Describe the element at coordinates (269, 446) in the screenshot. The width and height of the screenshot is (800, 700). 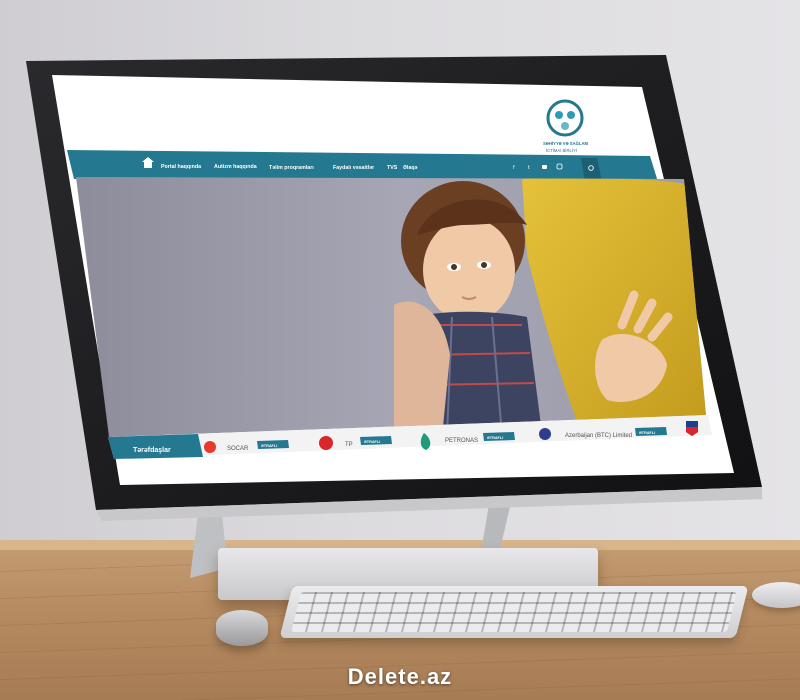
I see `partner-button-label-1: ƏTRAFLI` at that location.